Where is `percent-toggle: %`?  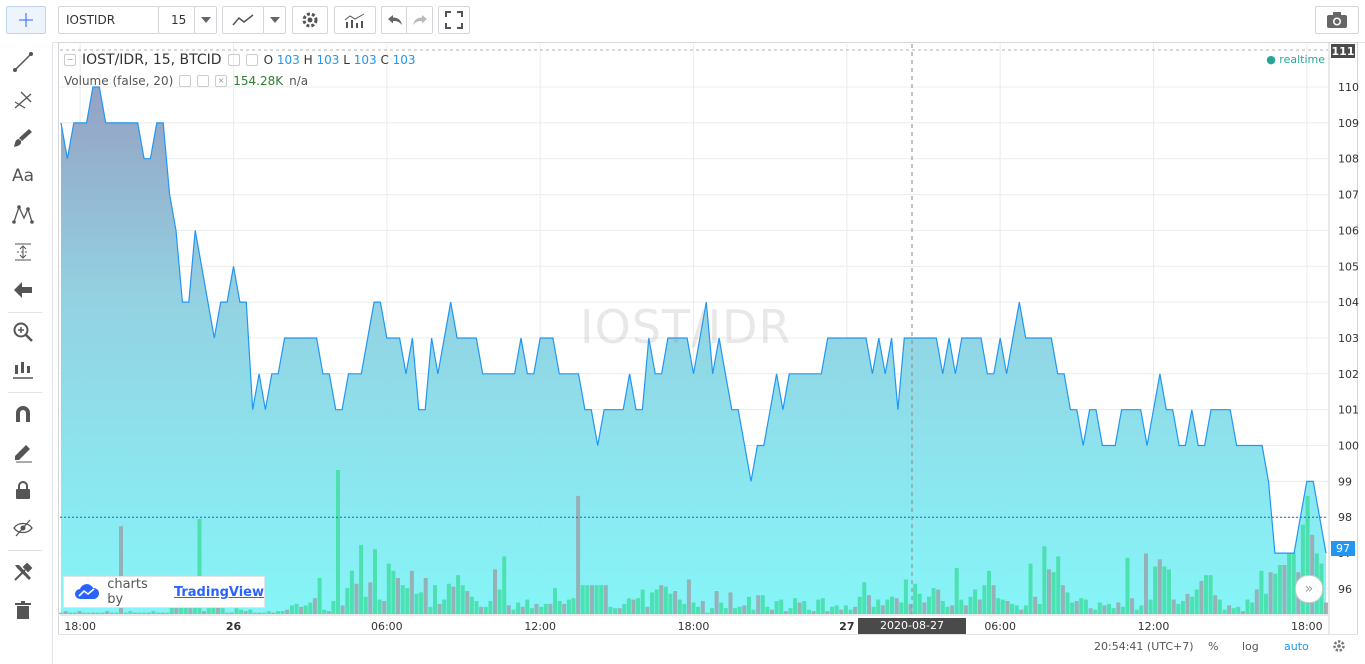
percent-toggle: % is located at coordinates (1213, 646).